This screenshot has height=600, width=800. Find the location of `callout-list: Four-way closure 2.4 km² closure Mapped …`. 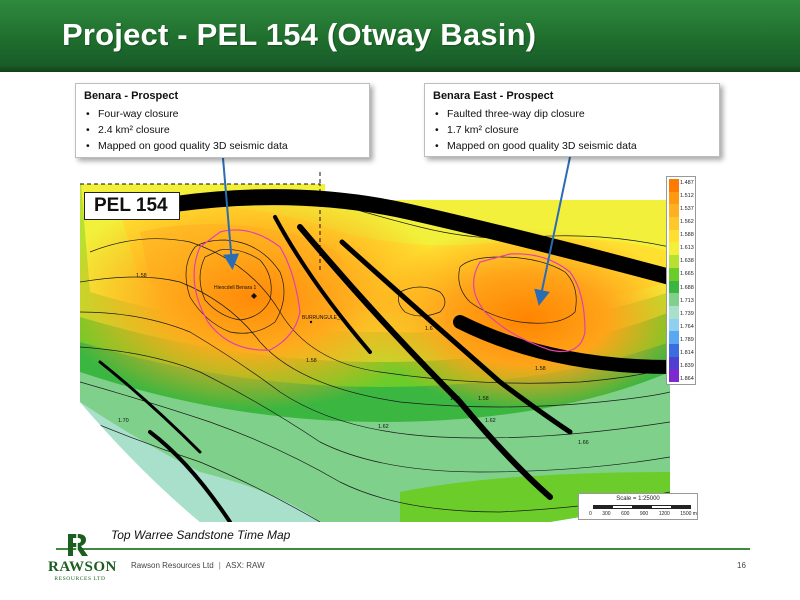

callout-list: Four-way closure 2.4 km² closure Mapped … is located at coordinates (221, 130).